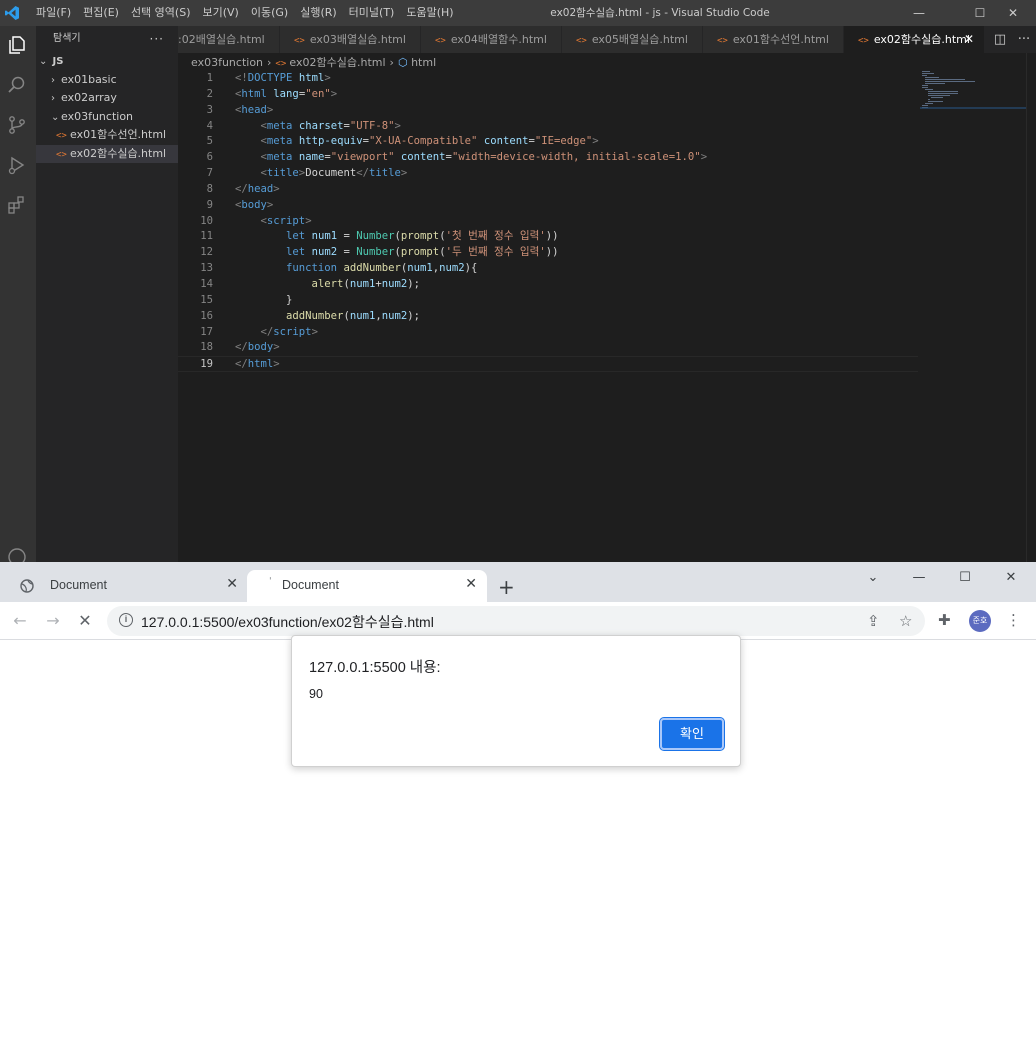 Image resolution: width=1036 pixels, height=1038 pixels. Describe the element at coordinates (303, 125) in the screenshot. I see `code-line: 4 <meta charset="UTF-8">` at that location.